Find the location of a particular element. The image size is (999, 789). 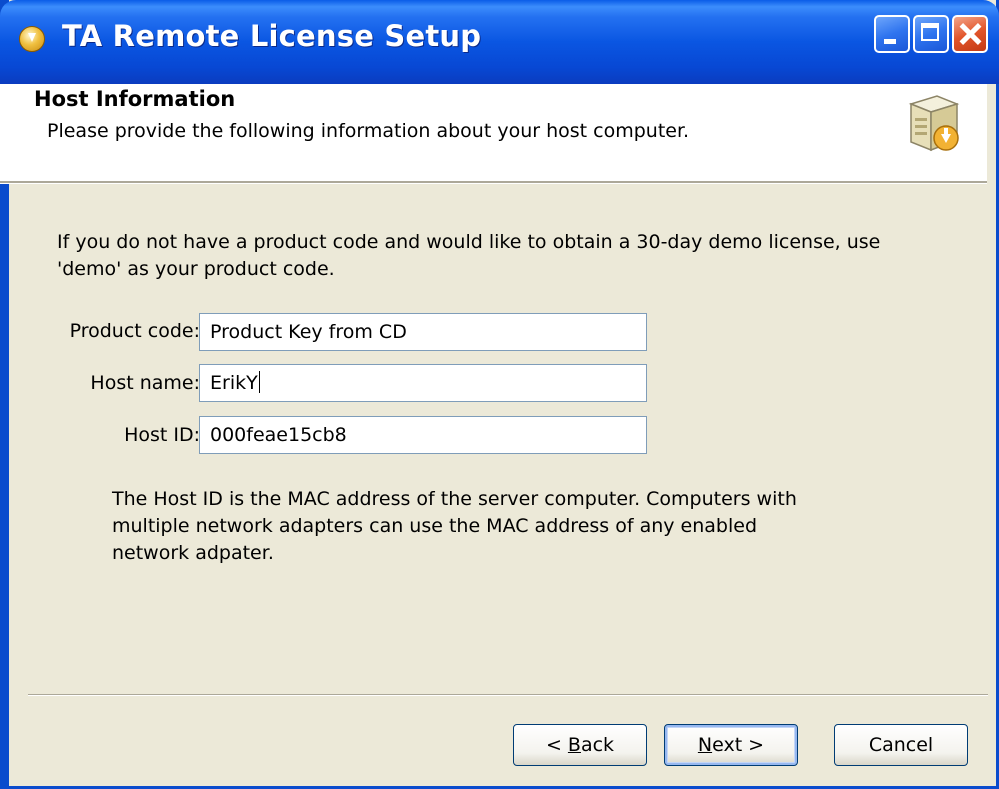

install-box-icon is located at coordinates (934, 123).